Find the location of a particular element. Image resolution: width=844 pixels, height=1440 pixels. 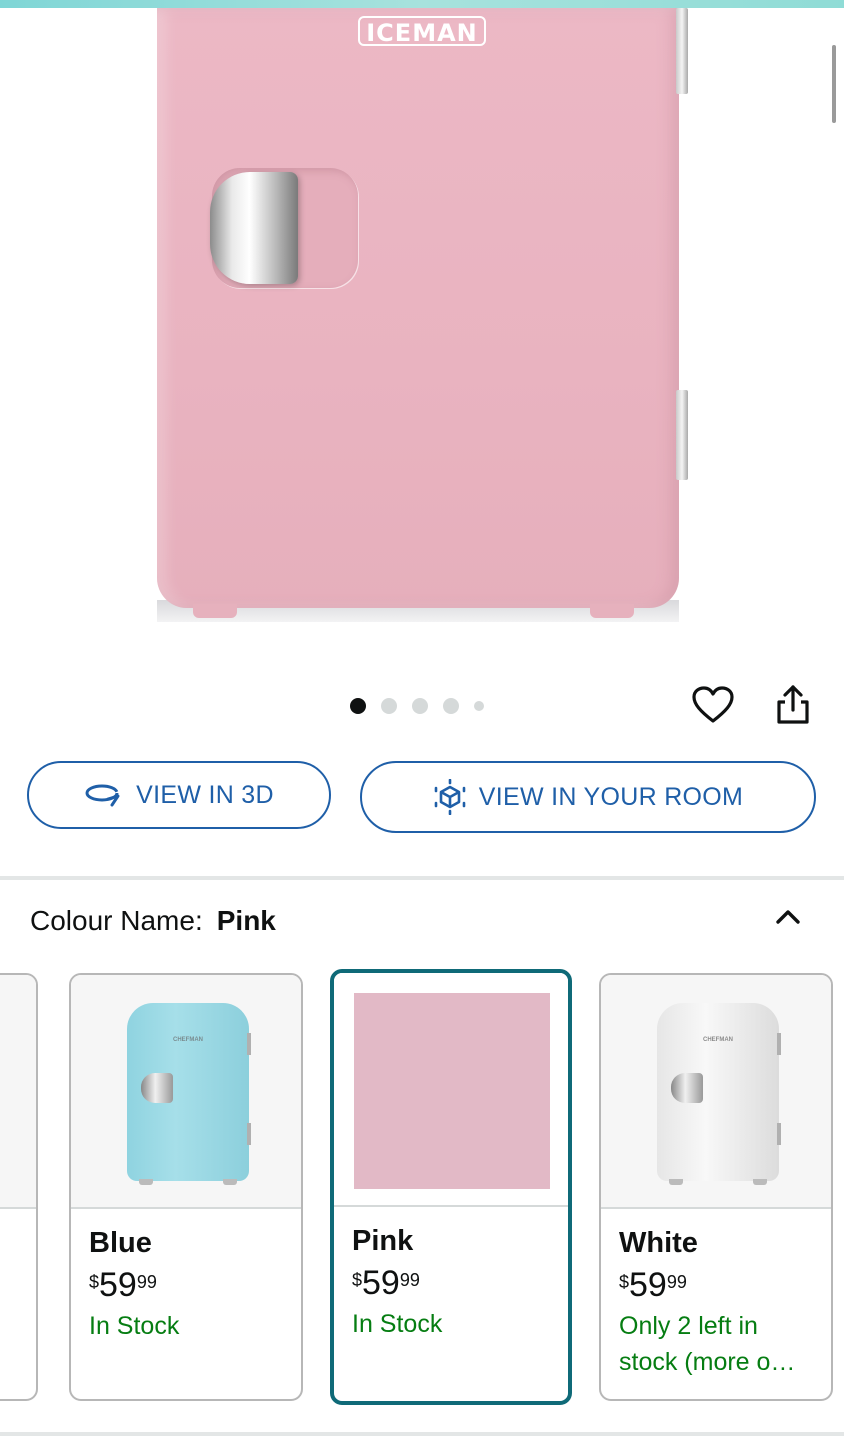

colour-option-name: White is located at coordinates (658, 1243).